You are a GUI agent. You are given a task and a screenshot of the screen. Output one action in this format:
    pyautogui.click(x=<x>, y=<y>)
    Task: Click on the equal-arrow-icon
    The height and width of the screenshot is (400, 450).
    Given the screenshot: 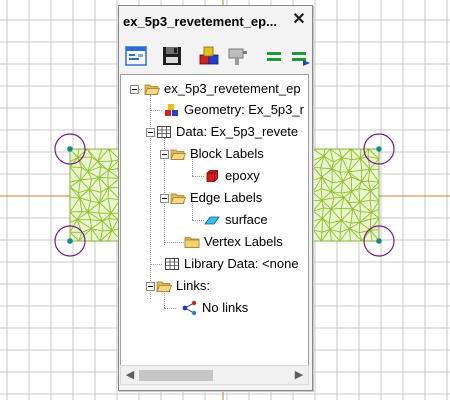 What is the action you would take?
    pyautogui.click(x=300, y=56)
    